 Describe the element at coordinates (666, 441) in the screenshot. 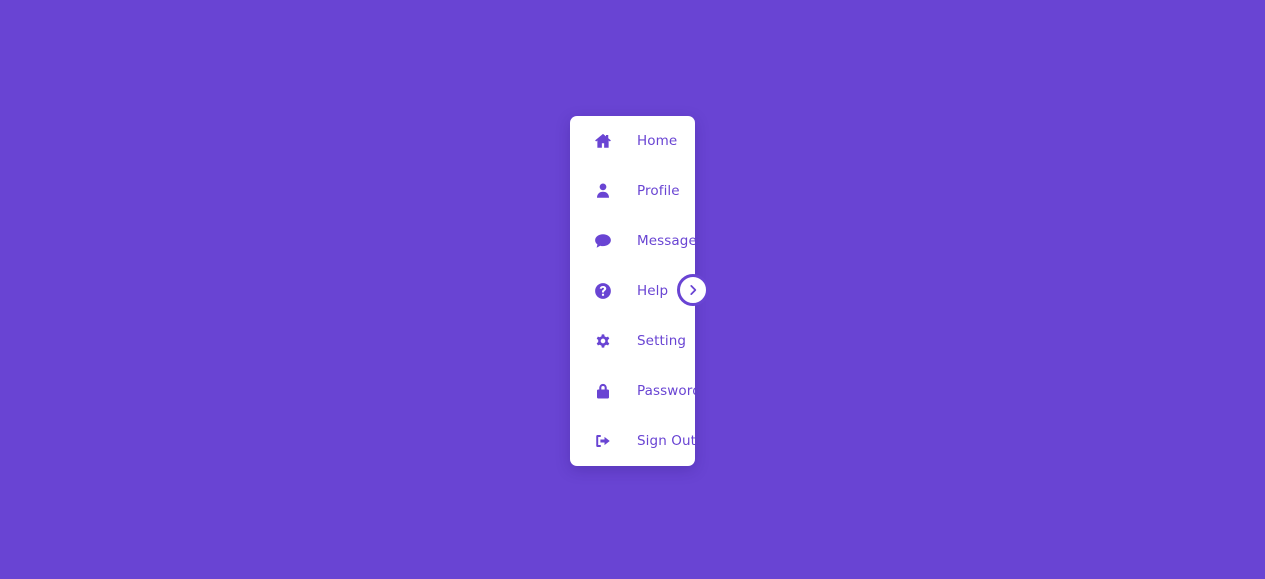

I see `sidebar-item-label: Sign Out` at that location.